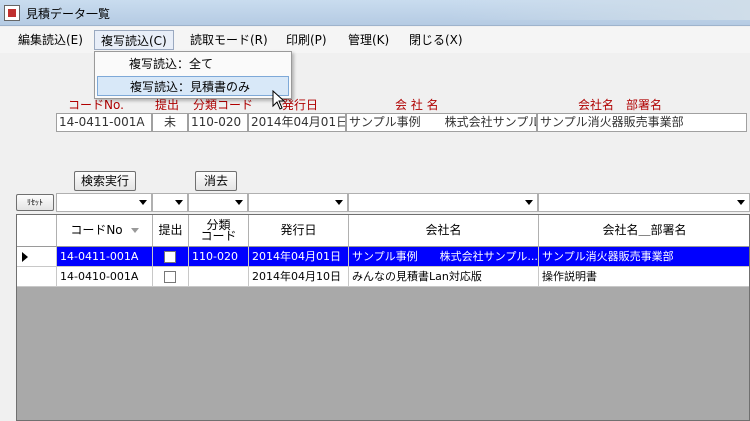  Describe the element at coordinates (644, 202) in the screenshot. I see `filter-dept` at that location.